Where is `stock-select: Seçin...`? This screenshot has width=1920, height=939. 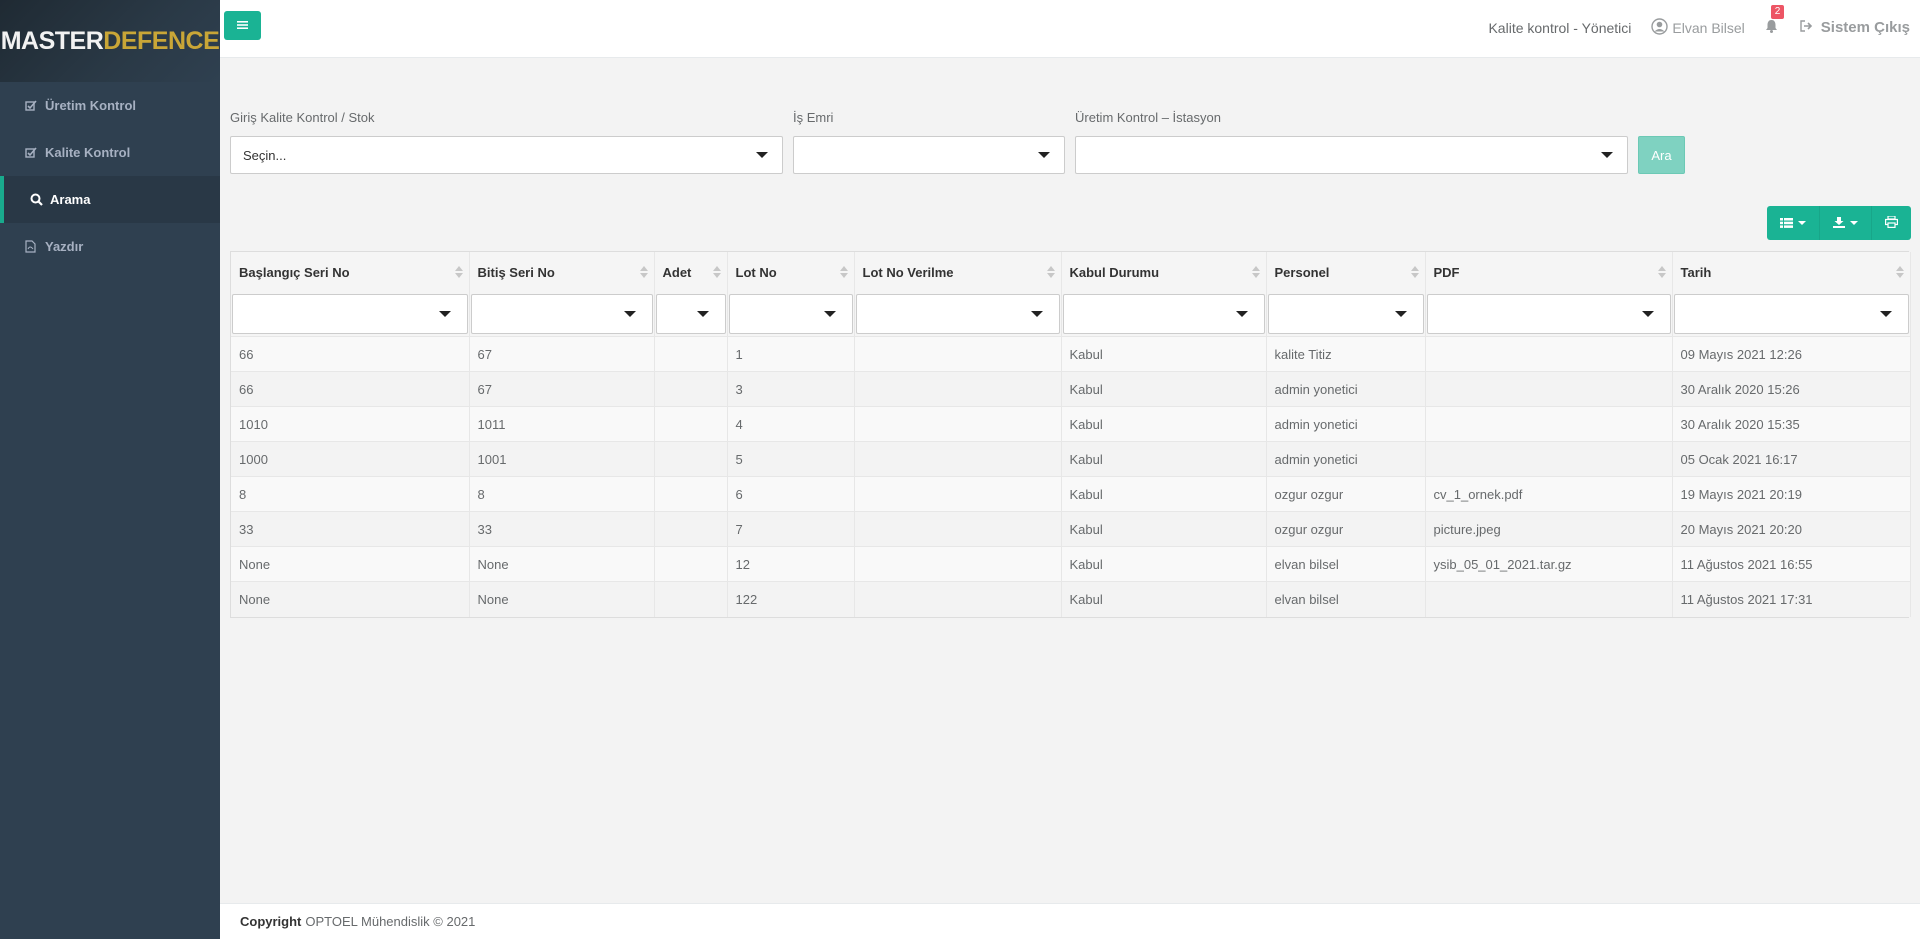
stock-select: Seçin... is located at coordinates (506, 155).